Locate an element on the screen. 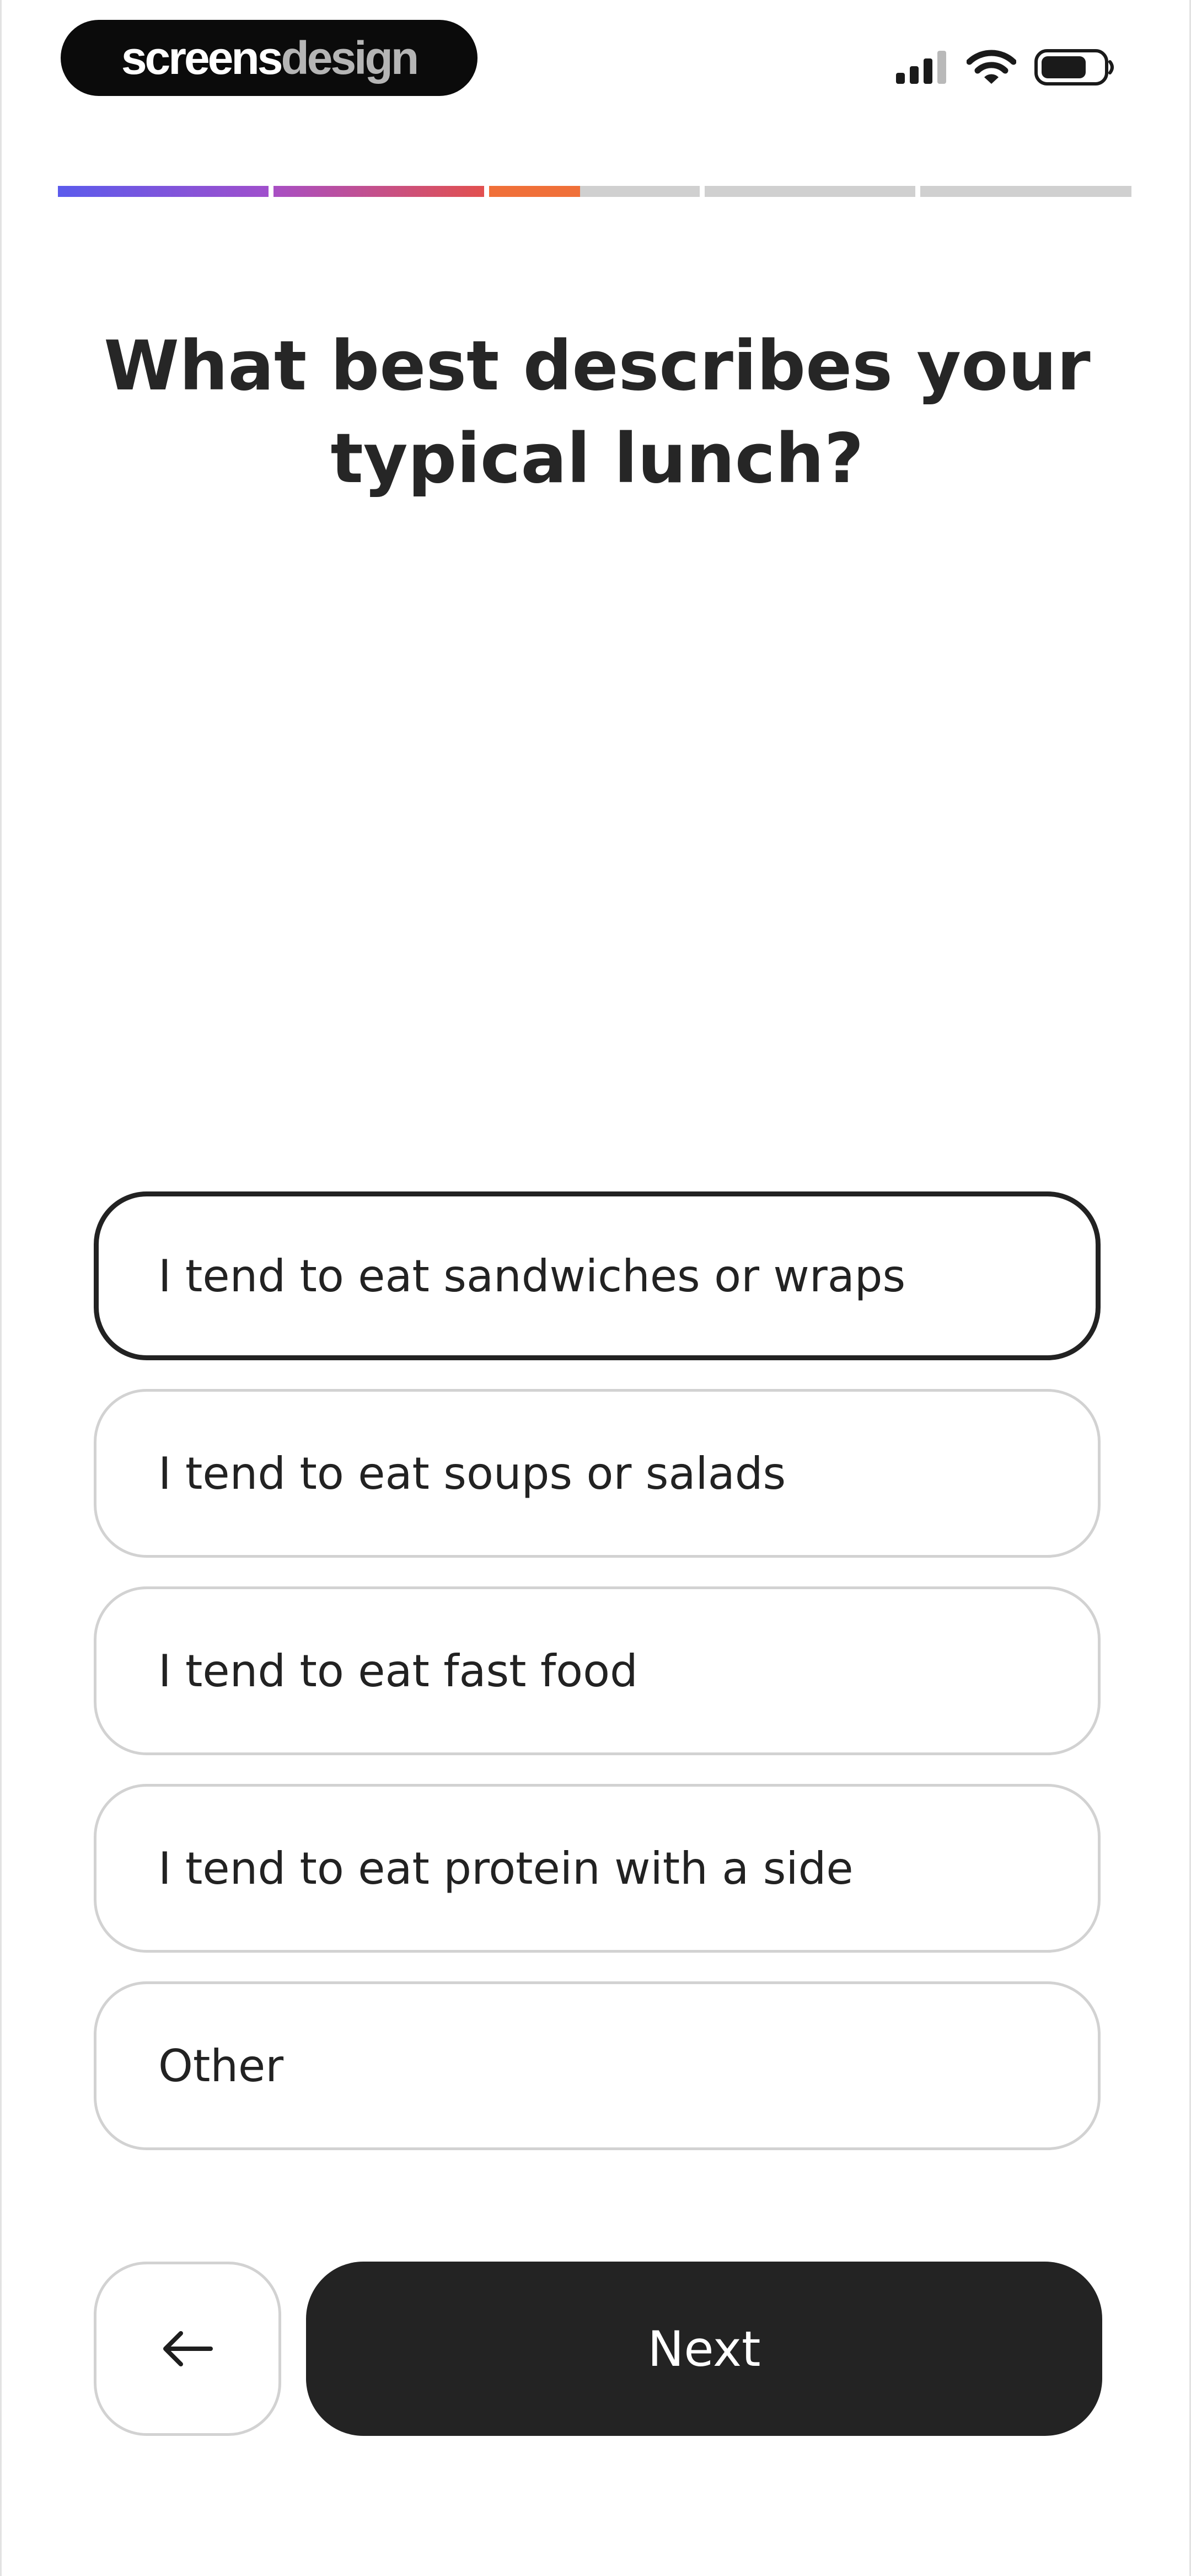 Image resolution: width=1191 pixels, height=2576 pixels. option-fast-food: I tend to eat fast food is located at coordinates (597, 1670).